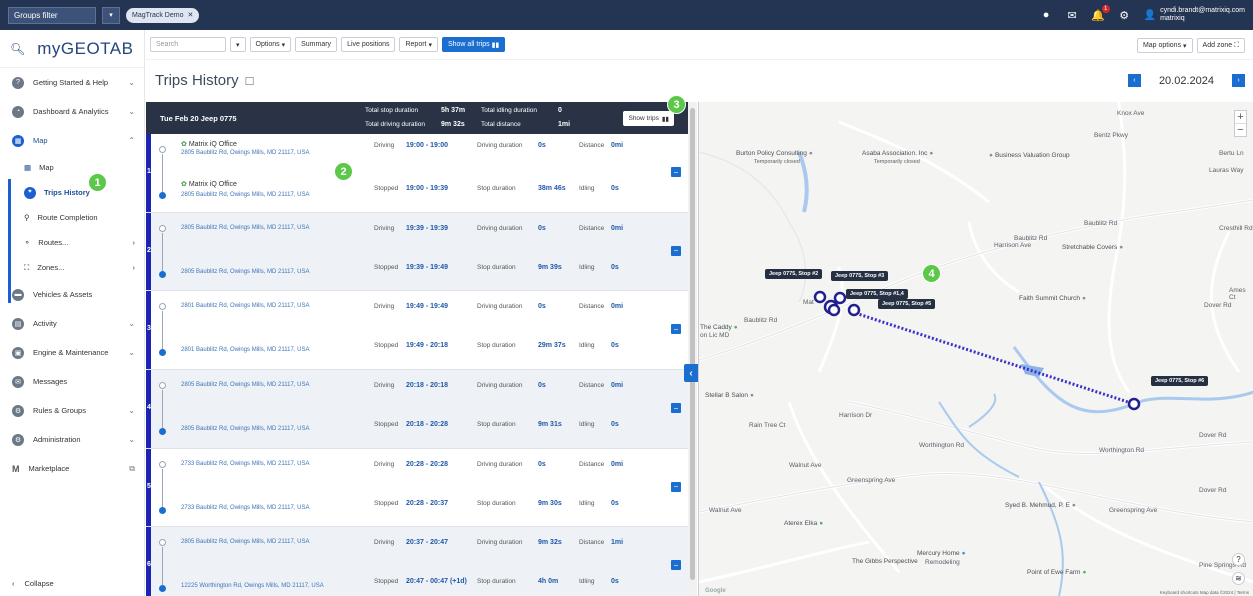 This screenshot has height=596, width=1253. Describe the element at coordinates (877, 294) in the screenshot. I see `stop-label-1-4: Jeep 0775, Stop #1,4` at that location.